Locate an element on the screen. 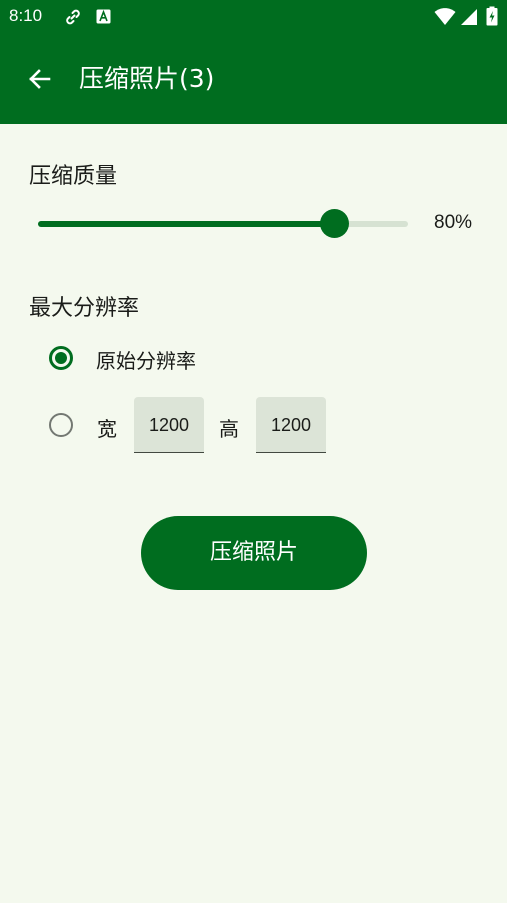 Image resolution: width=507 pixels, height=903 pixels. page-title: 压缩照片(3) is located at coordinates (147, 78).